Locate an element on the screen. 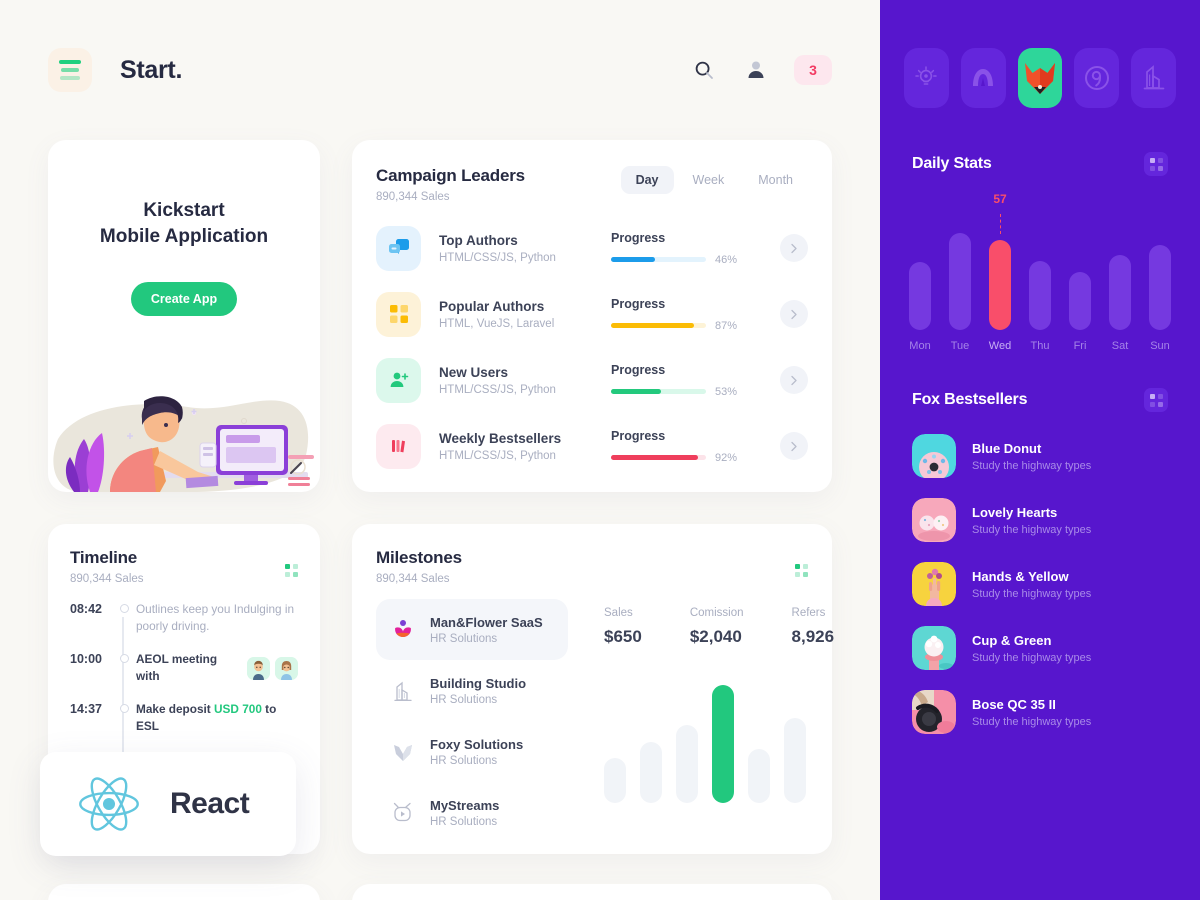 Image resolution: width=1200 pixels, height=900 pixels. stat-value: $2,040 is located at coordinates (715, 636).